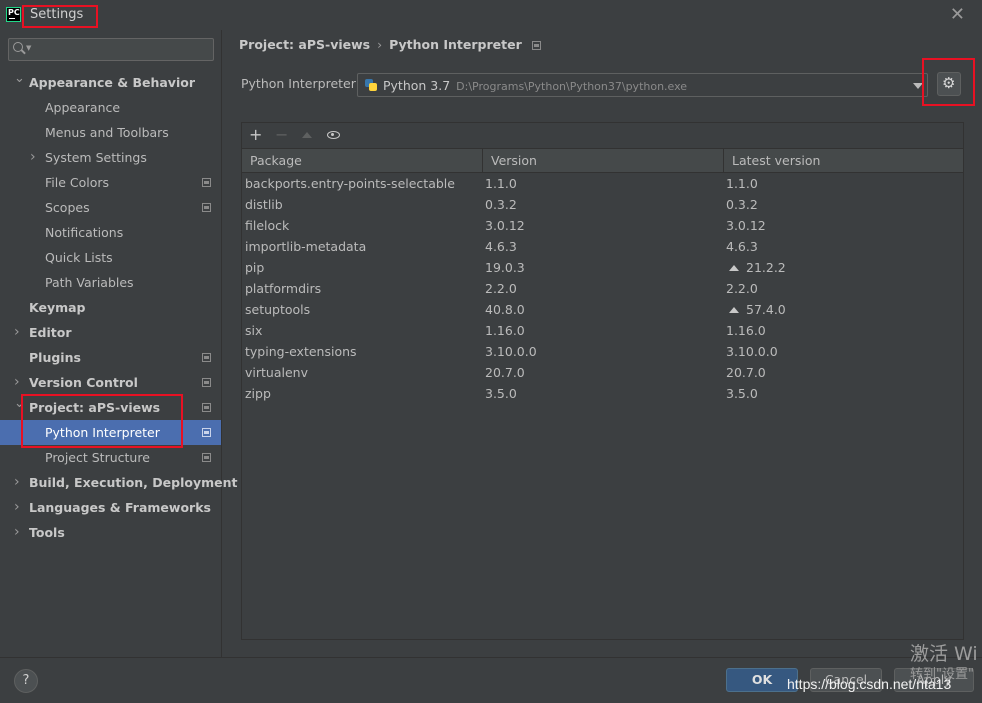  Describe the element at coordinates (362, 160) in the screenshot. I see `column-header-package: Package` at that location.